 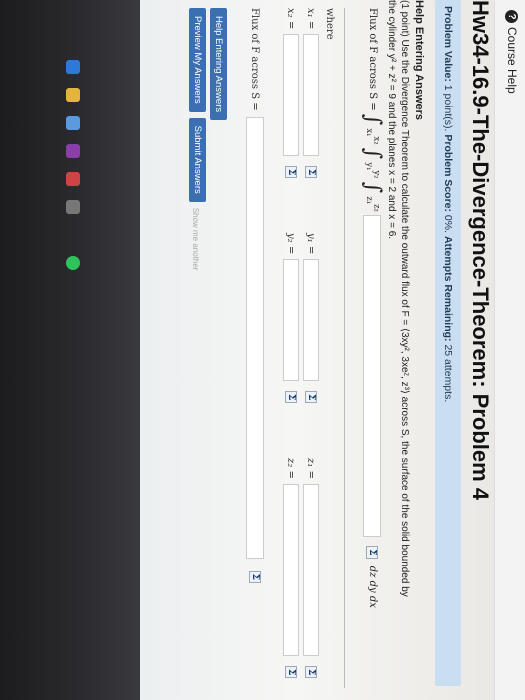 I want to click on z2-label: z₂ =, so click(x=291, y=468).